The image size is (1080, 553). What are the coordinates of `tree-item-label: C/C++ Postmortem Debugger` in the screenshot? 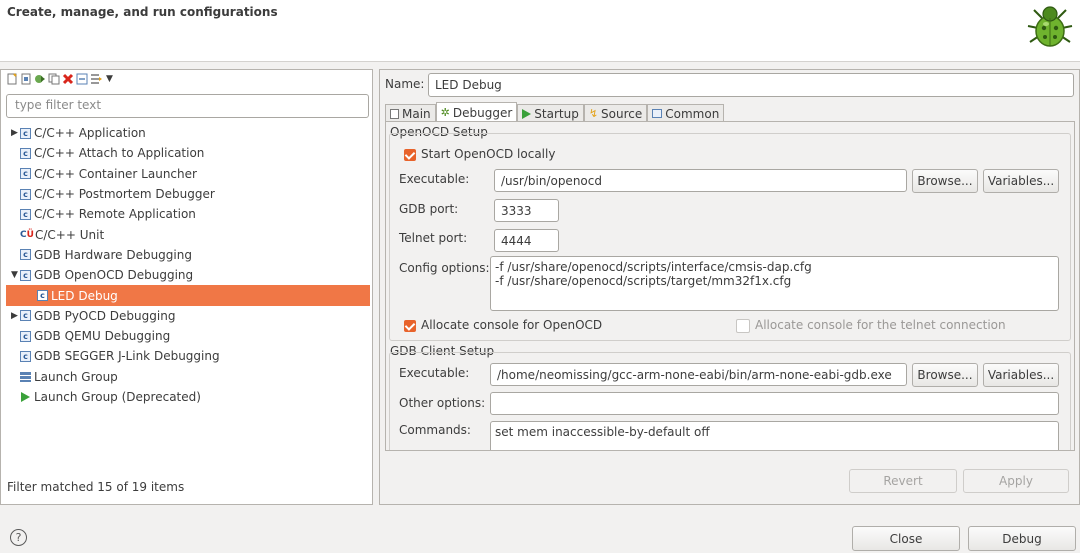 It's located at (124, 194).